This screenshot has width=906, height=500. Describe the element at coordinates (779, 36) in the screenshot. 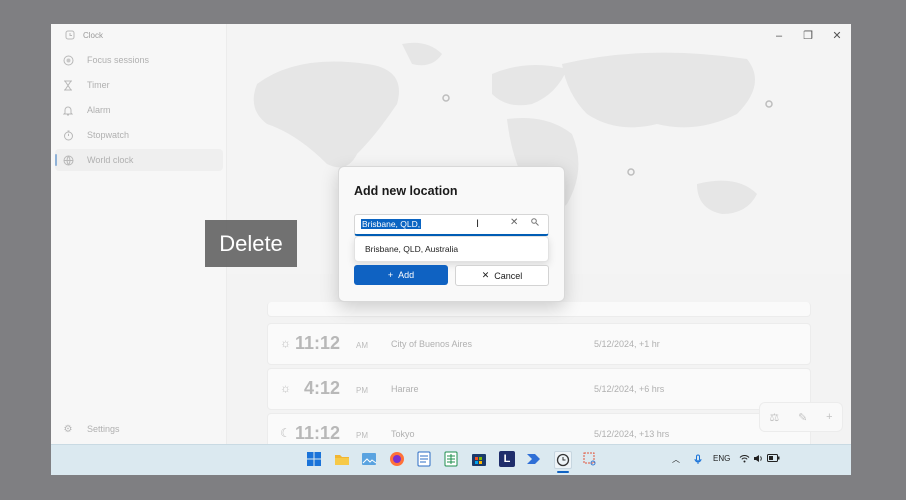

I see `minimize-button: –` at that location.